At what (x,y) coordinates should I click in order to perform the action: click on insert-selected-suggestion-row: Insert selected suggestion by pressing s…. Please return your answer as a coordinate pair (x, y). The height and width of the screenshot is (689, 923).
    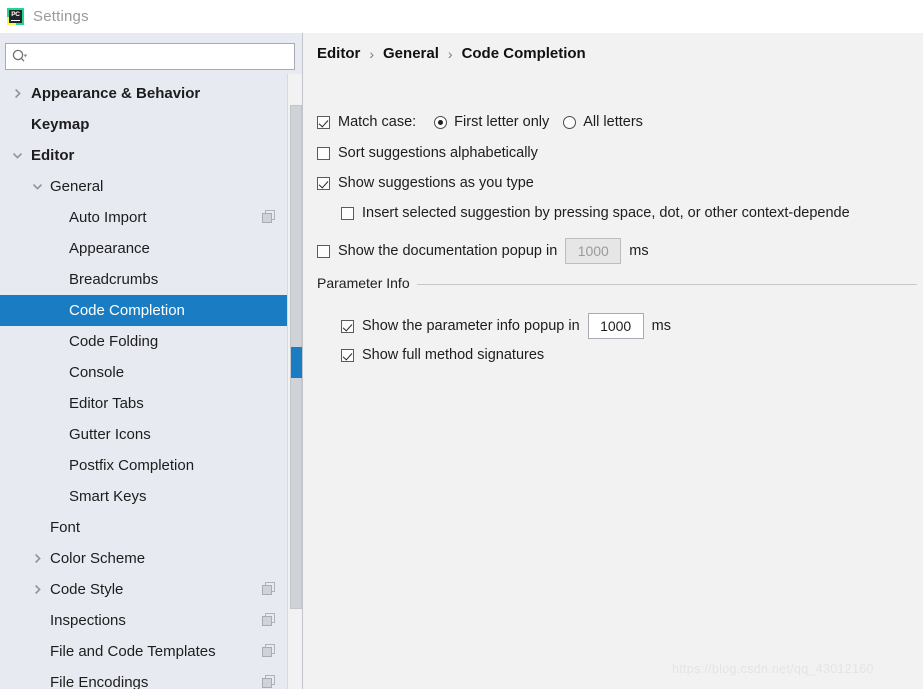
    Looking at the image, I should click on (595, 213).